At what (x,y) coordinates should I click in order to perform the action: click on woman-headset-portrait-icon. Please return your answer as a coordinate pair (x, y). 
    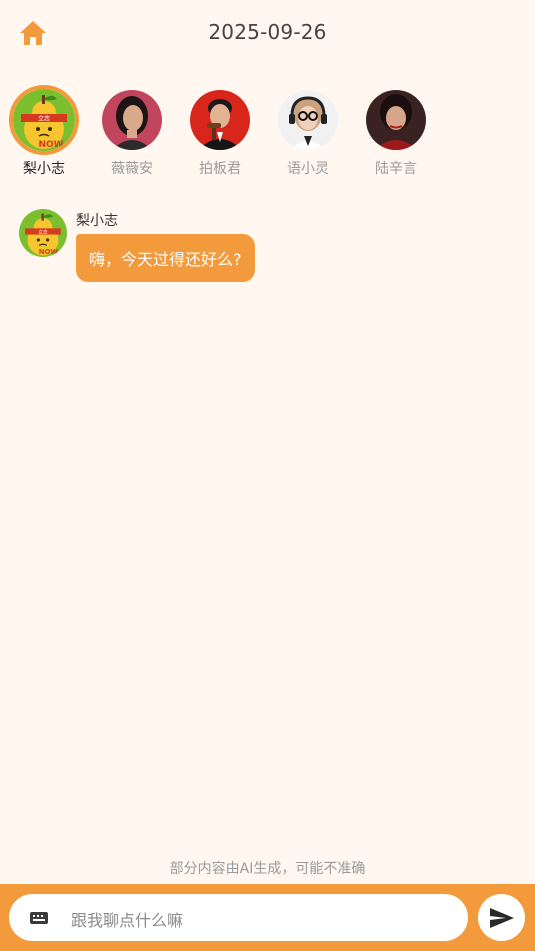
    Looking at the image, I should click on (308, 120).